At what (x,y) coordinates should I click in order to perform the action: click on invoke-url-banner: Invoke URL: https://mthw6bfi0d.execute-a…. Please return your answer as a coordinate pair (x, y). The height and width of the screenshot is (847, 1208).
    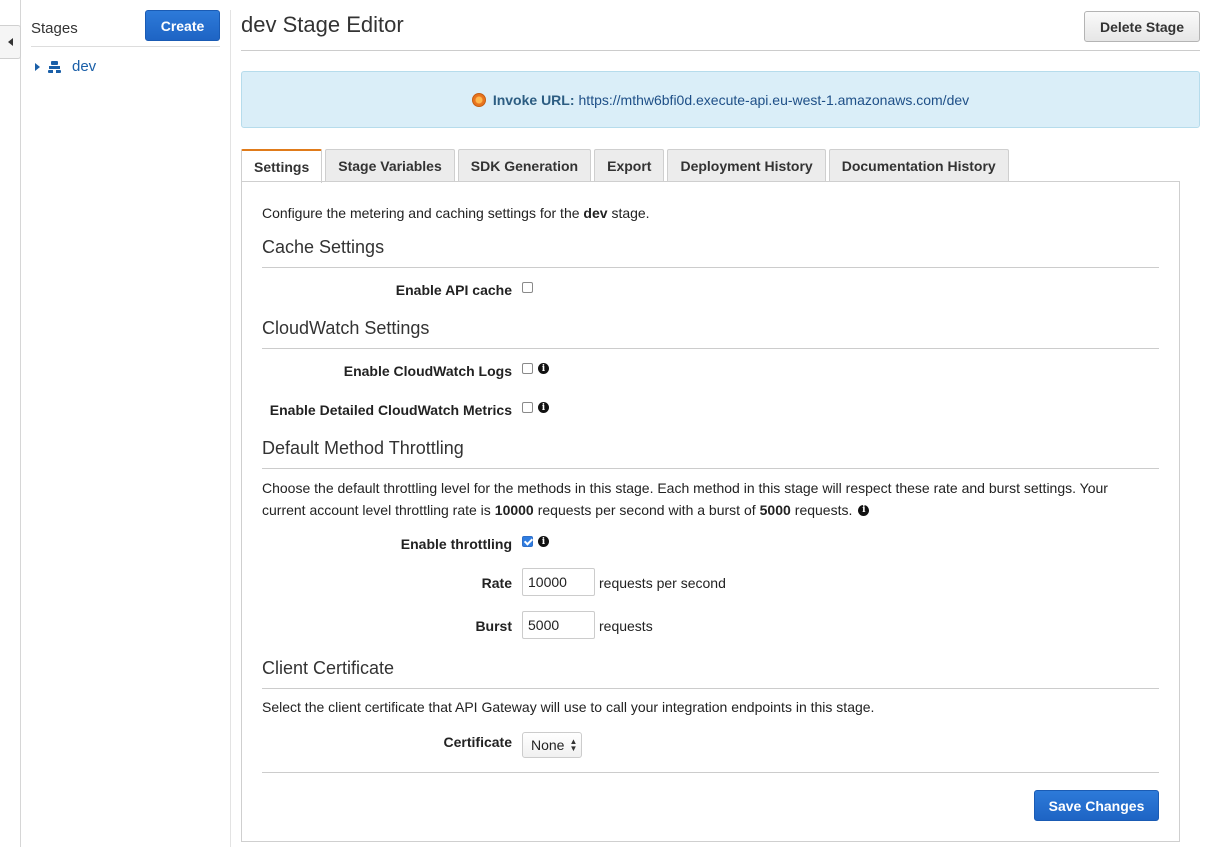
    Looking at the image, I should click on (720, 99).